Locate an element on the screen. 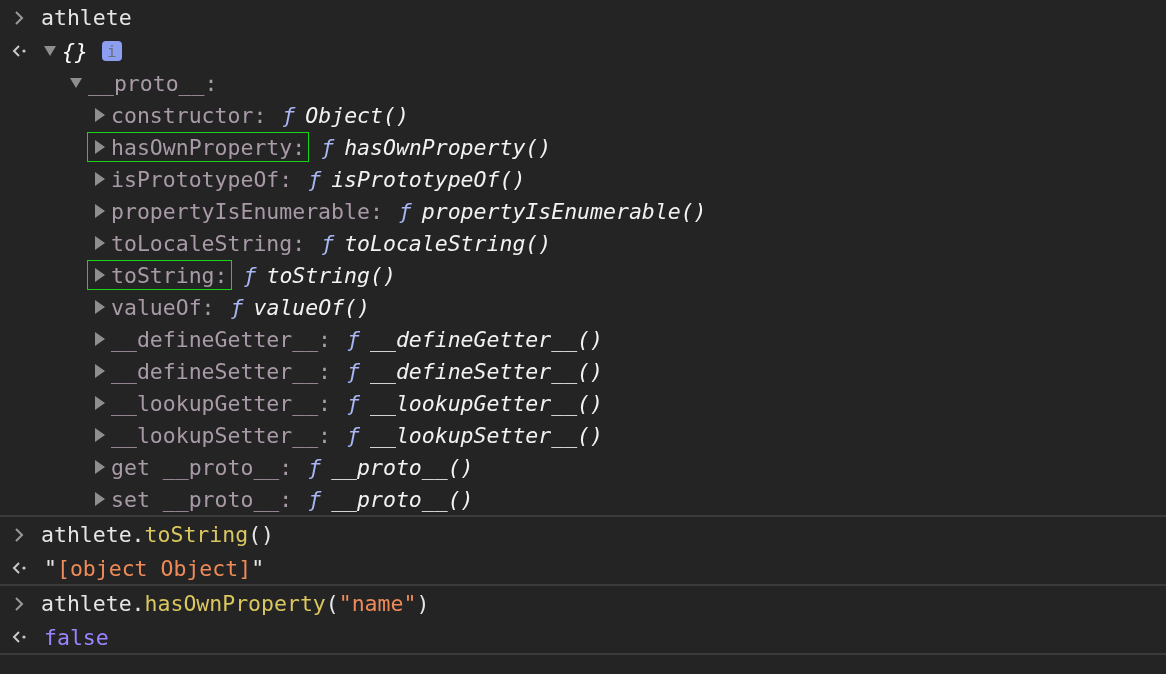 The height and width of the screenshot is (674, 1166). function-signature: isPrototypeOf() is located at coordinates (428, 179).